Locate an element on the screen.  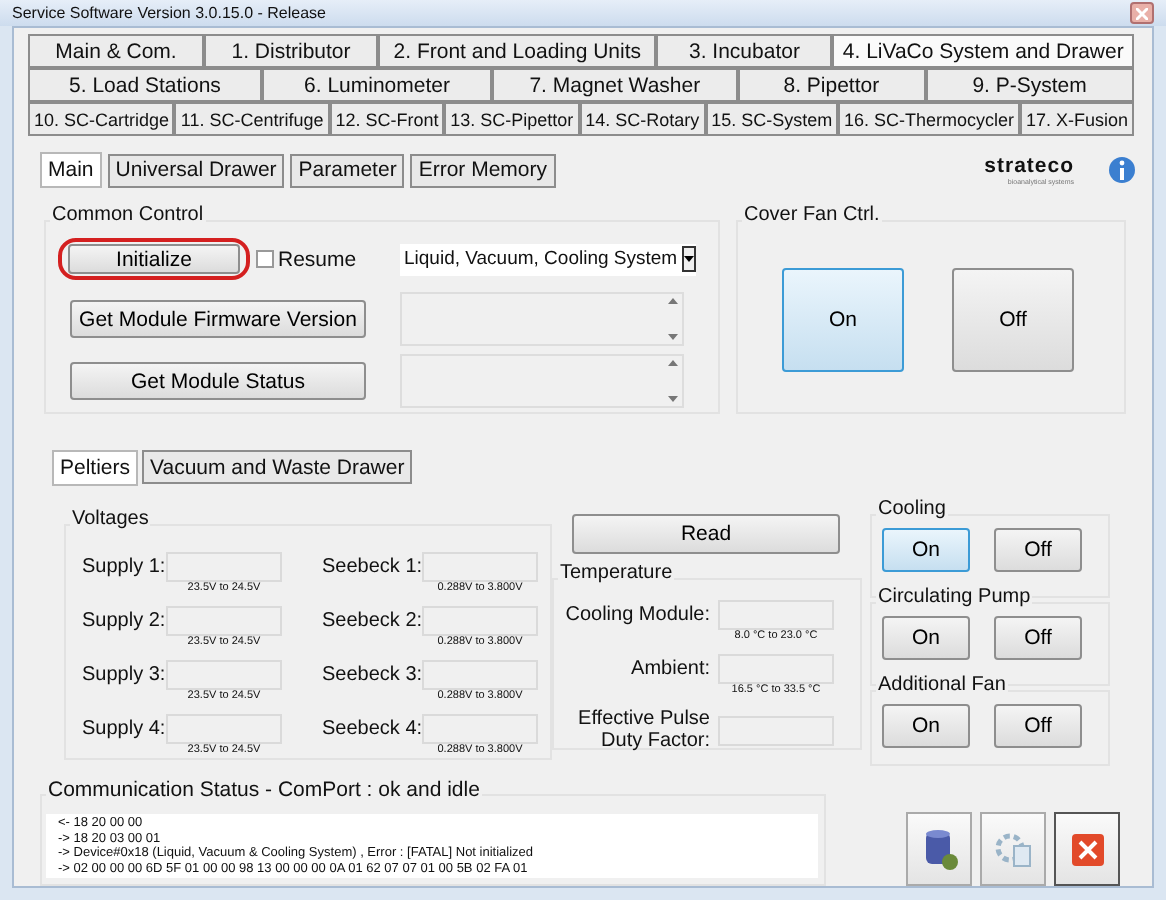
sub-tab: Parameter is located at coordinates (347, 170).